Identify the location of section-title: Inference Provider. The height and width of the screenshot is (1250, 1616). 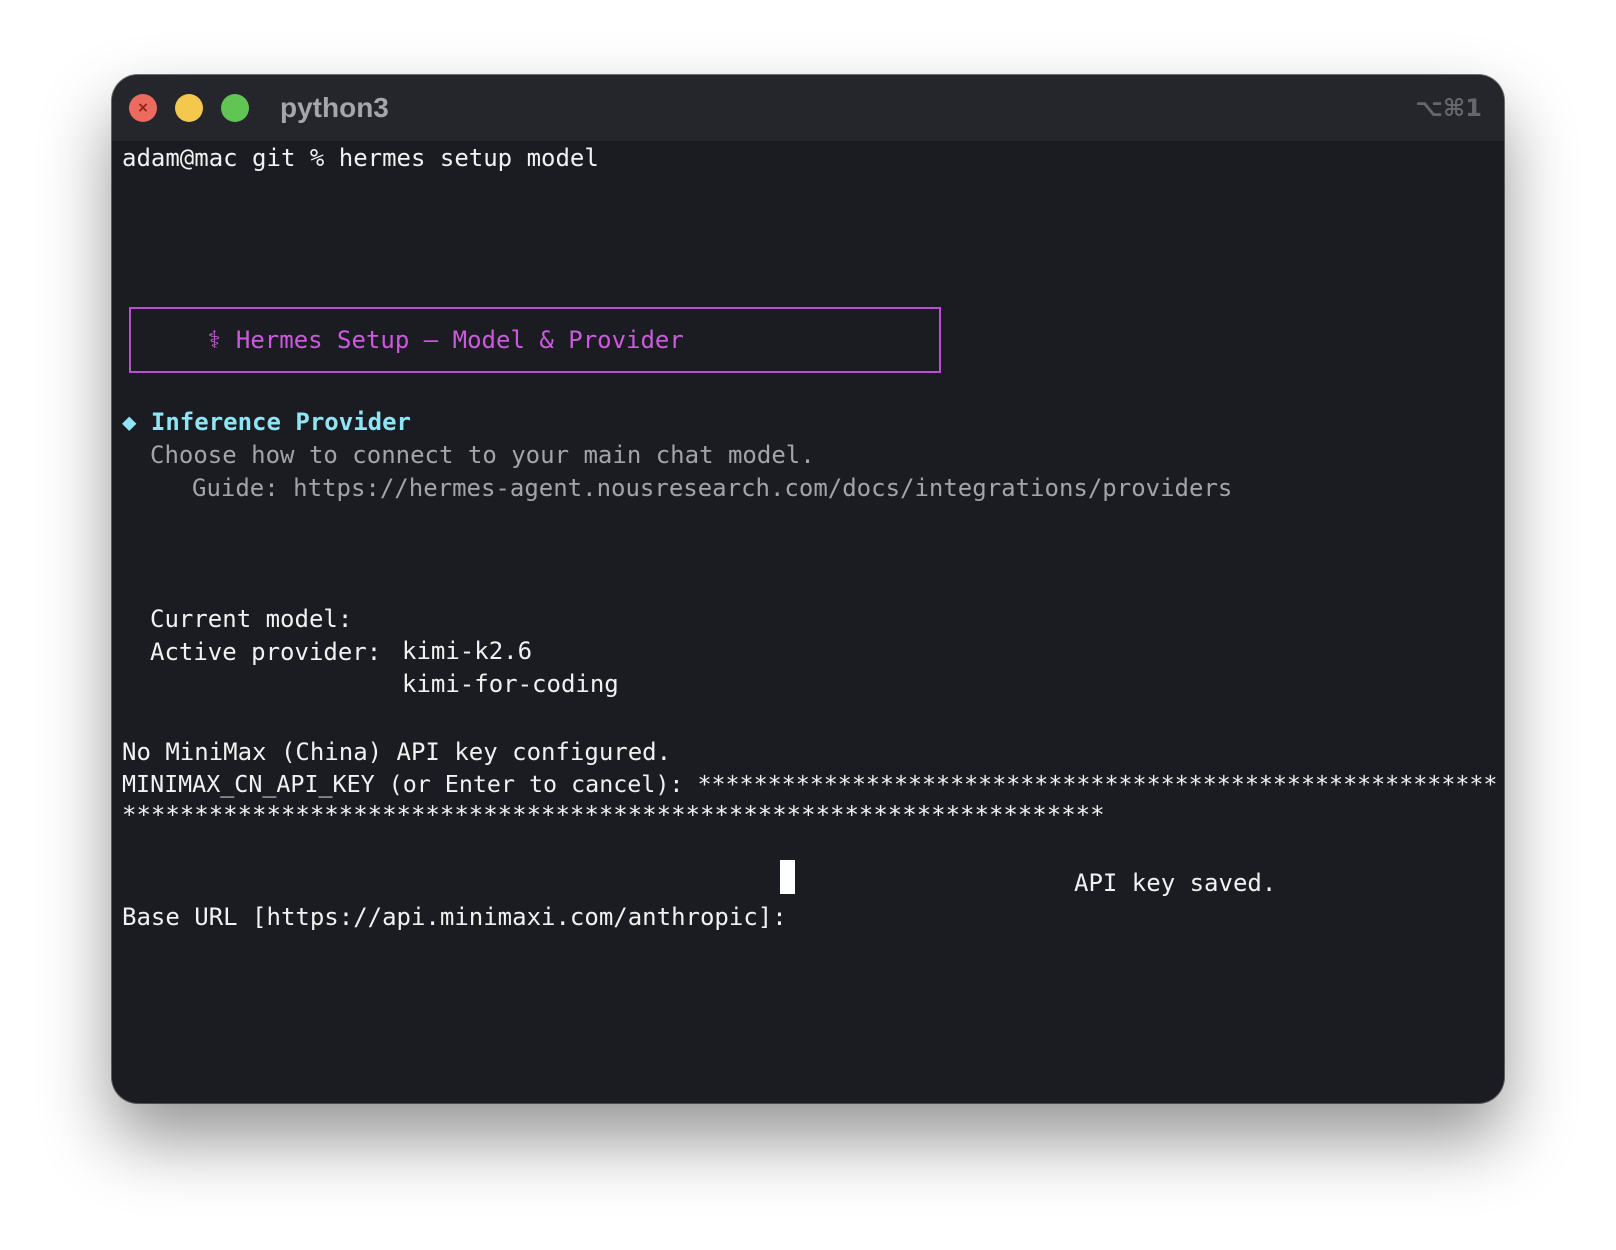
(280, 422).